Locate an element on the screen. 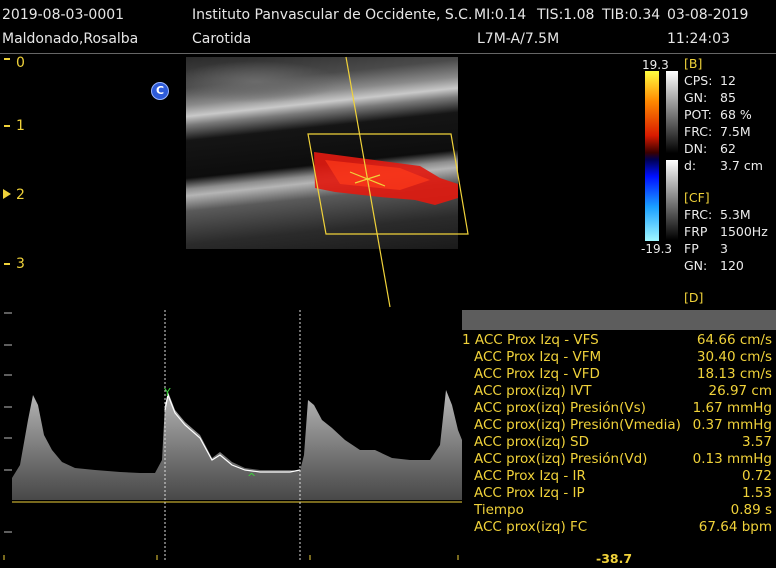 This screenshot has width=776, height=568. param-key: FRP is located at coordinates (696, 231).